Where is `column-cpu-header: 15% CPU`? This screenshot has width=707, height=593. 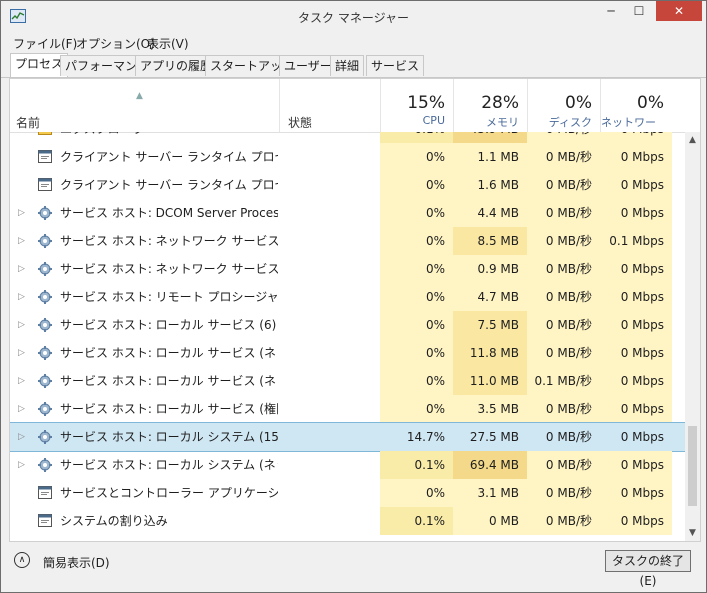 column-cpu-header: 15% CPU is located at coordinates (416, 105).